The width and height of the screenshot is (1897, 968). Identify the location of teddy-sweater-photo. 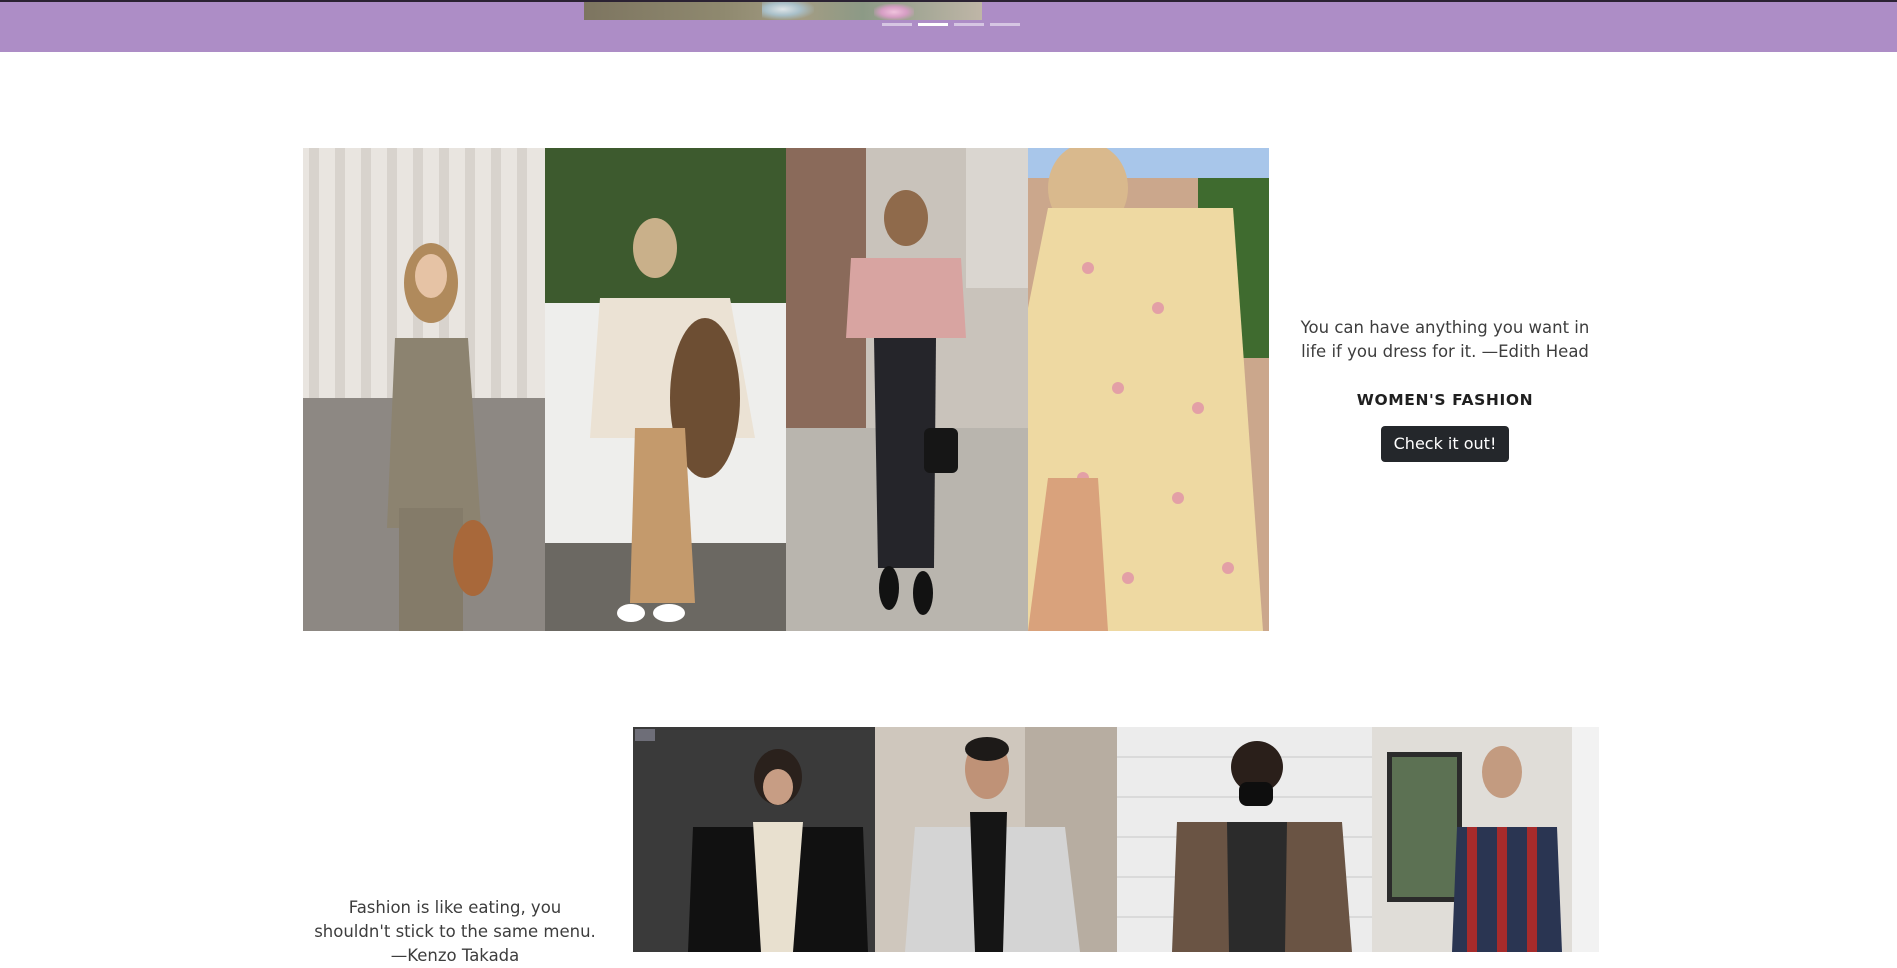
(665, 389).